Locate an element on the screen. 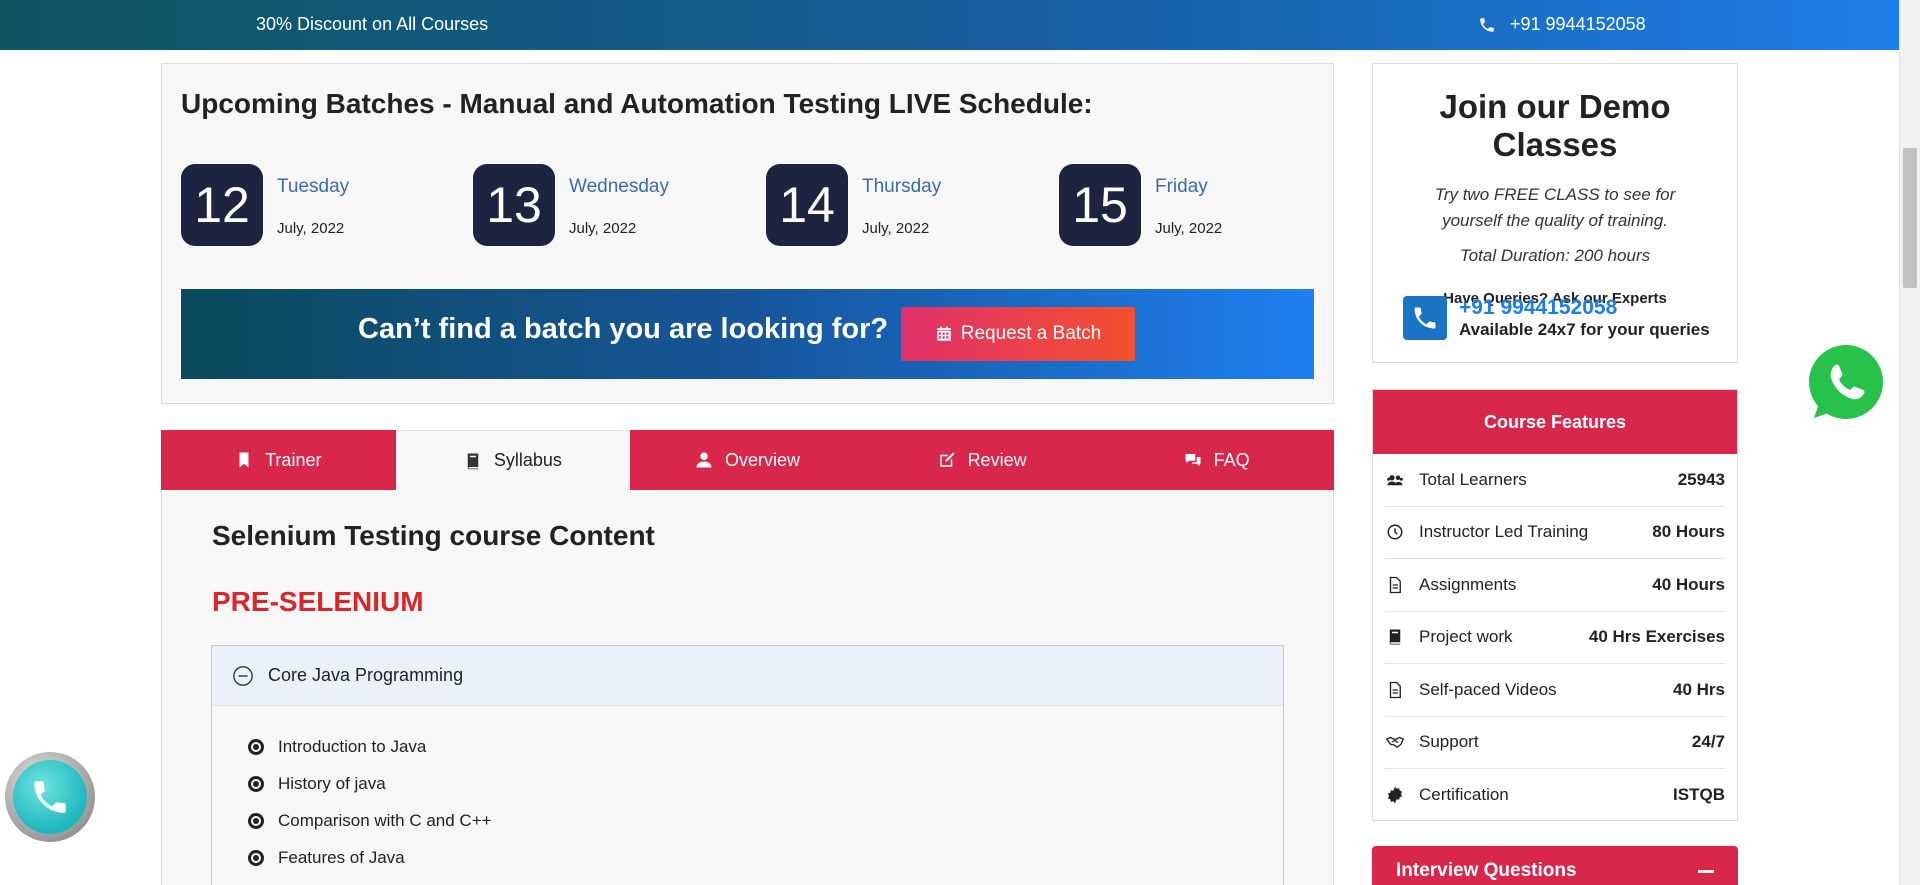 The image size is (1920, 885). request-batch-button: Request a Batch is located at coordinates (1018, 334).